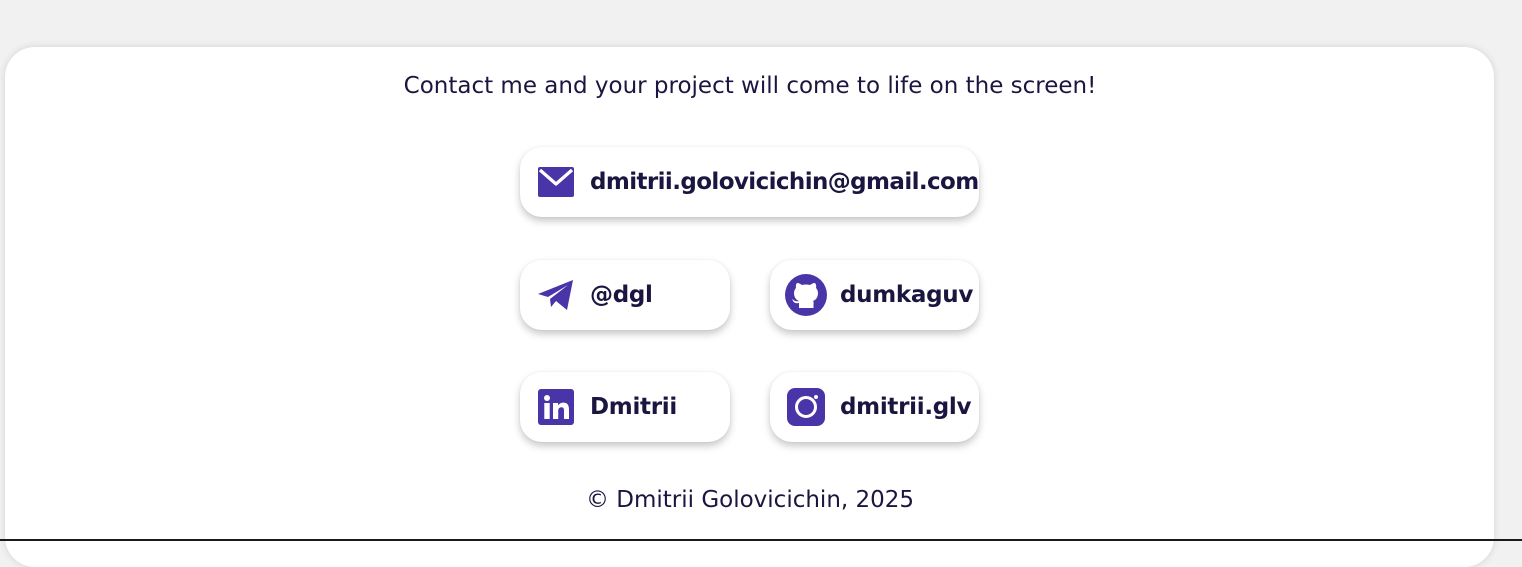 The image size is (1522, 567). What do you see at coordinates (784, 182) in the screenshot?
I see `email-label: dmitrii.golovicichin@gmail.com` at bounding box center [784, 182].